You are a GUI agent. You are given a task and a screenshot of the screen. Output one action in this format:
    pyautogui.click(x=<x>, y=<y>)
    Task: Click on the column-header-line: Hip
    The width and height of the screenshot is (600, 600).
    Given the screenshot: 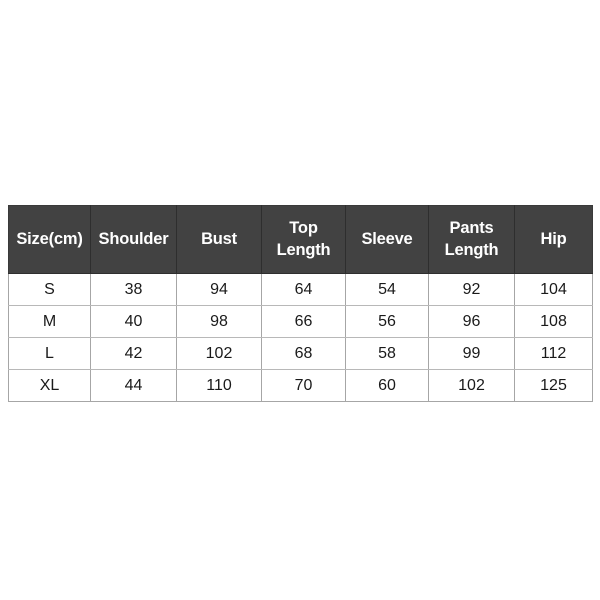 What is the action you would take?
    pyautogui.click(x=553, y=238)
    